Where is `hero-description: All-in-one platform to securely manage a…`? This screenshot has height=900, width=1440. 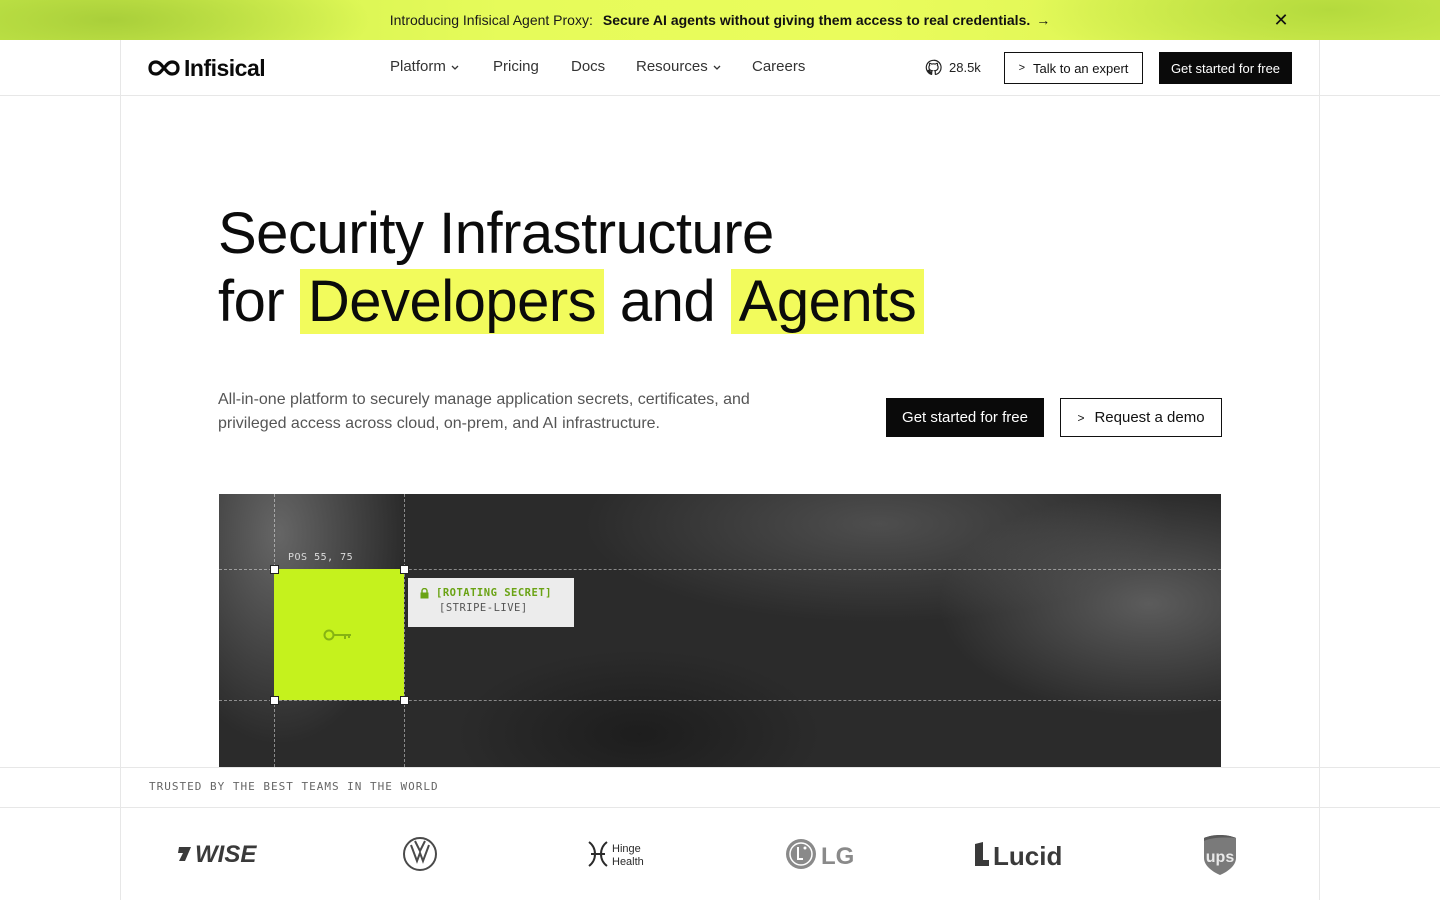
hero-description: All-in-one platform to securely manage a… is located at coordinates (484, 411).